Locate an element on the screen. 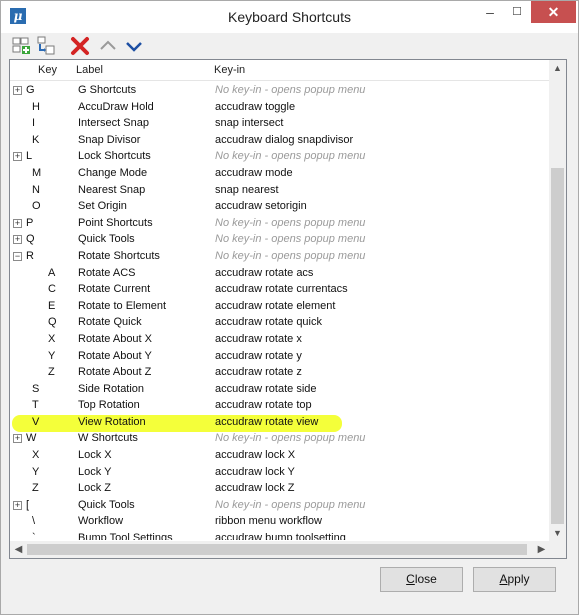 The image size is (579, 615). list-item: I Intersect Snap snap intersect is located at coordinates (280, 123).